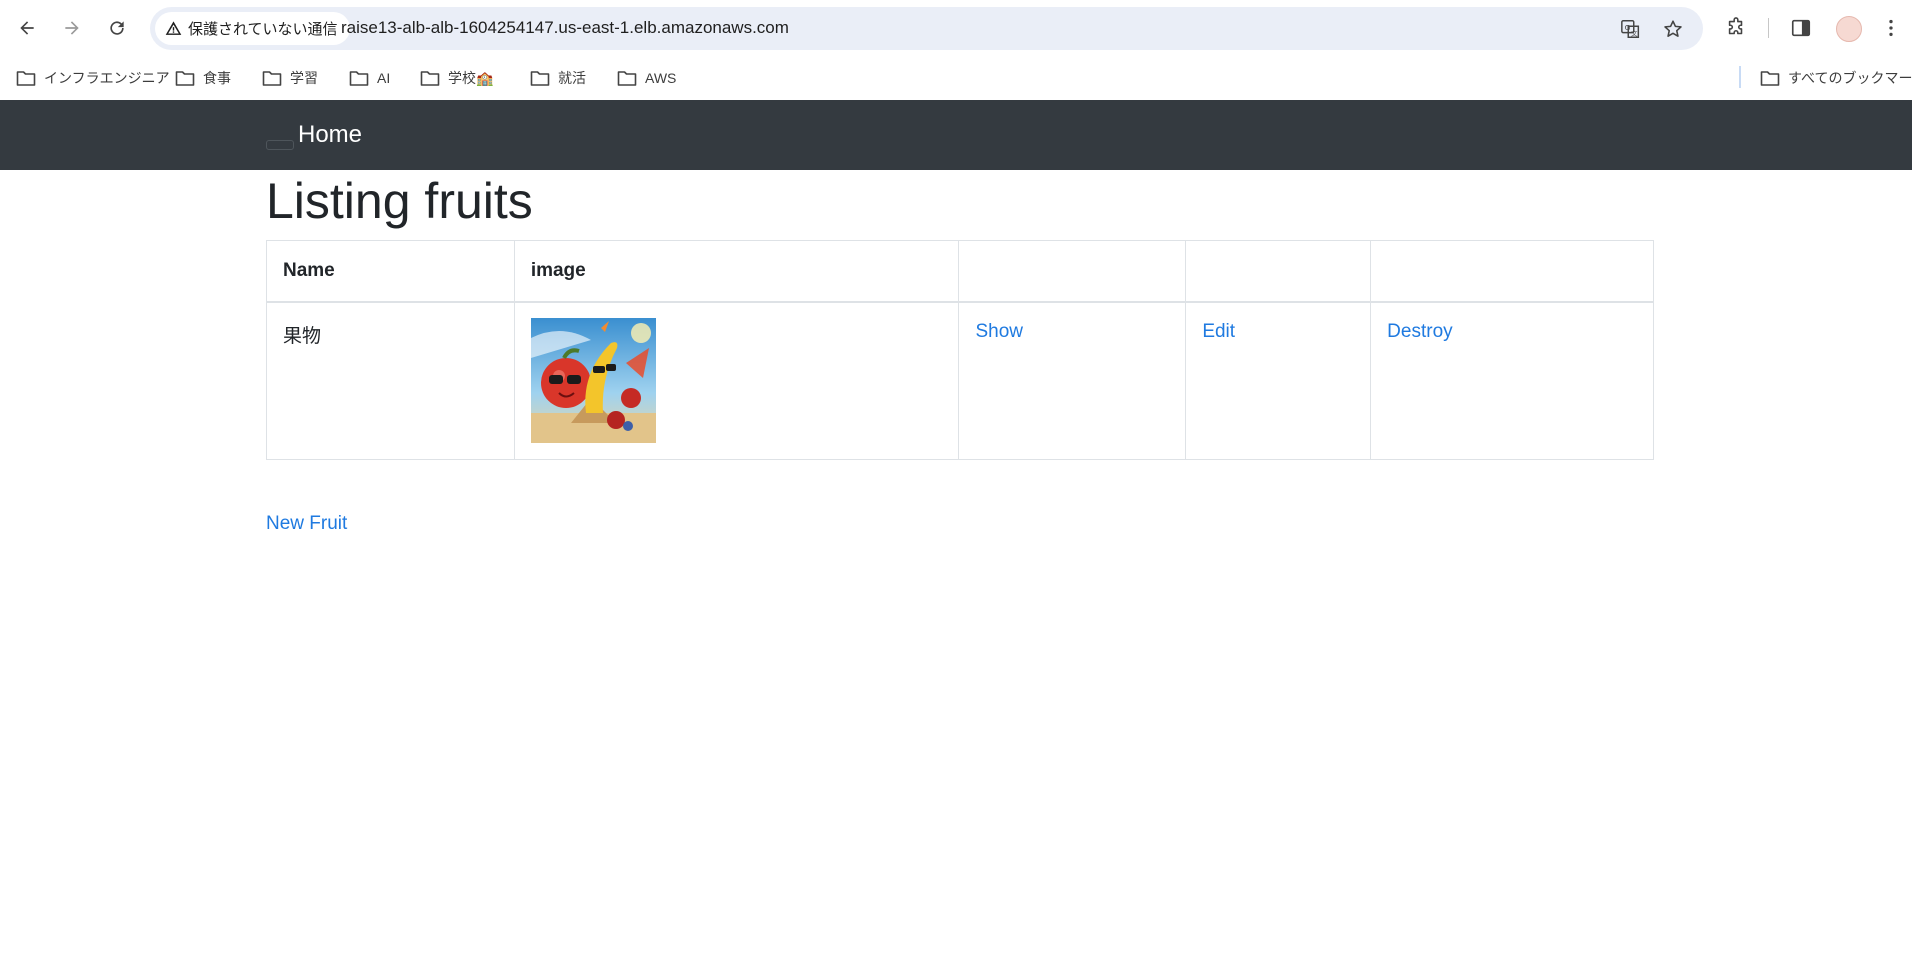  I want to click on all-bookmarks-folder: すべてのブックマーク, so click(1836, 78).